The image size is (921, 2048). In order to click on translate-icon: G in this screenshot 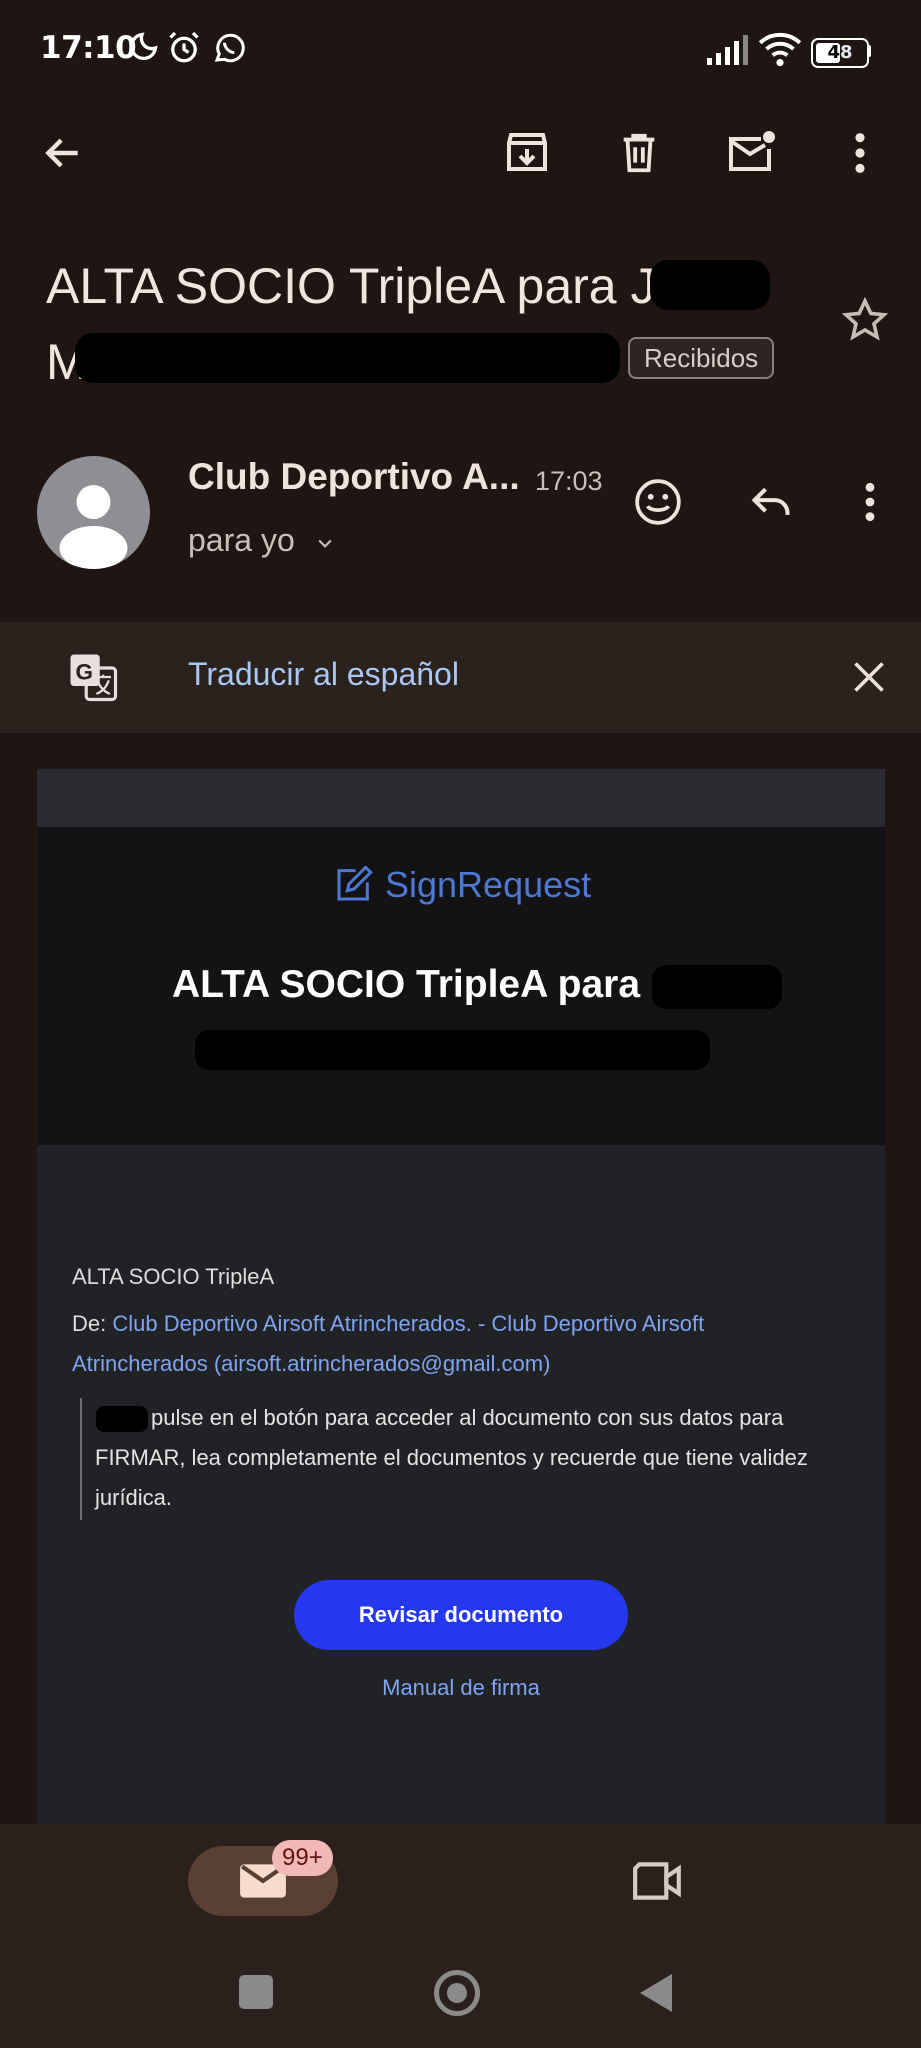, I will do `click(94, 678)`.